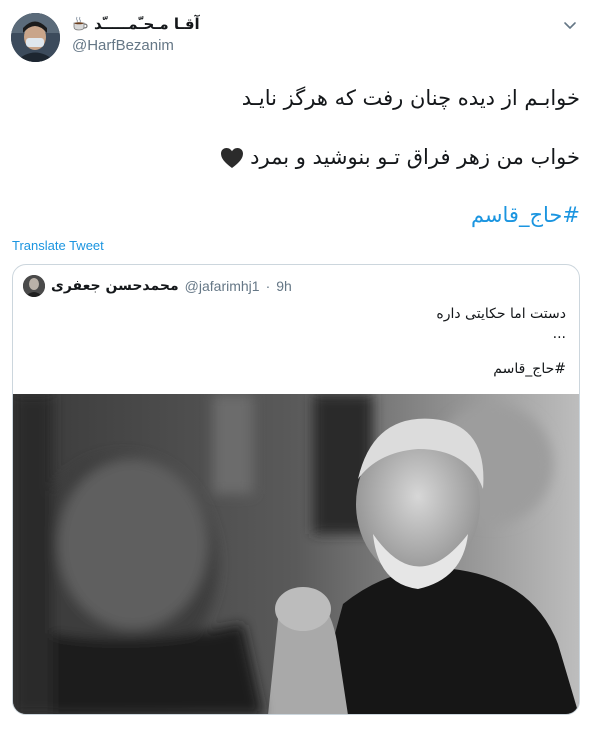 The image size is (597, 731). I want to click on quoted-tweet-header: محمدحسن جعفری @jafarimhj1 · 9h, so click(157, 286).